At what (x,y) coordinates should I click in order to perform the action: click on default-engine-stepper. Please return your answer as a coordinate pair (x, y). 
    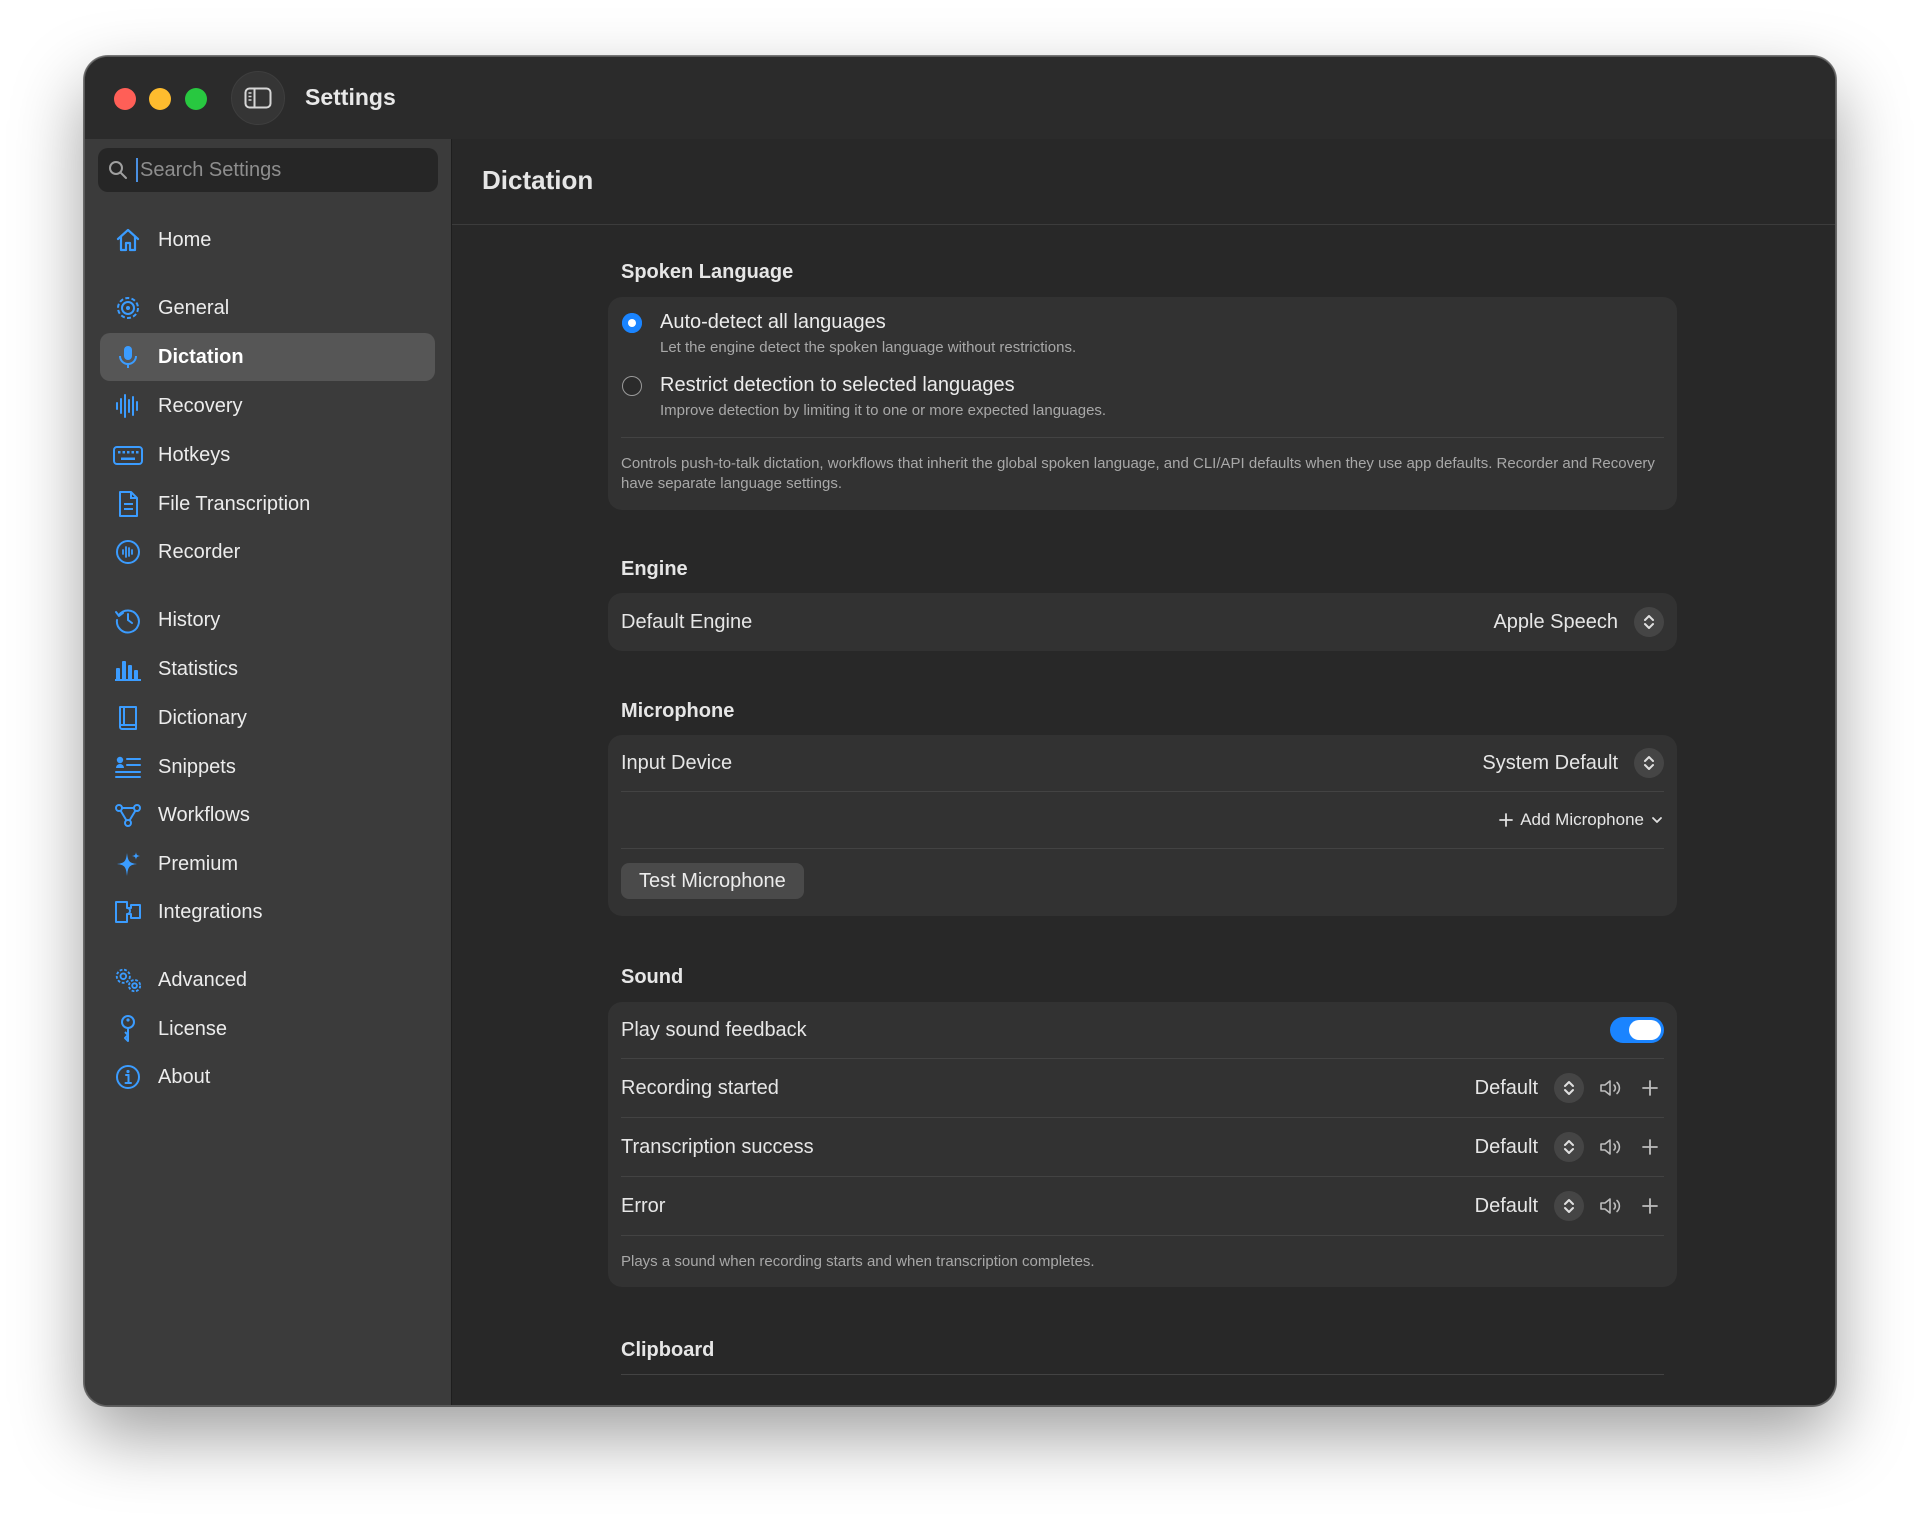
    Looking at the image, I should click on (1649, 622).